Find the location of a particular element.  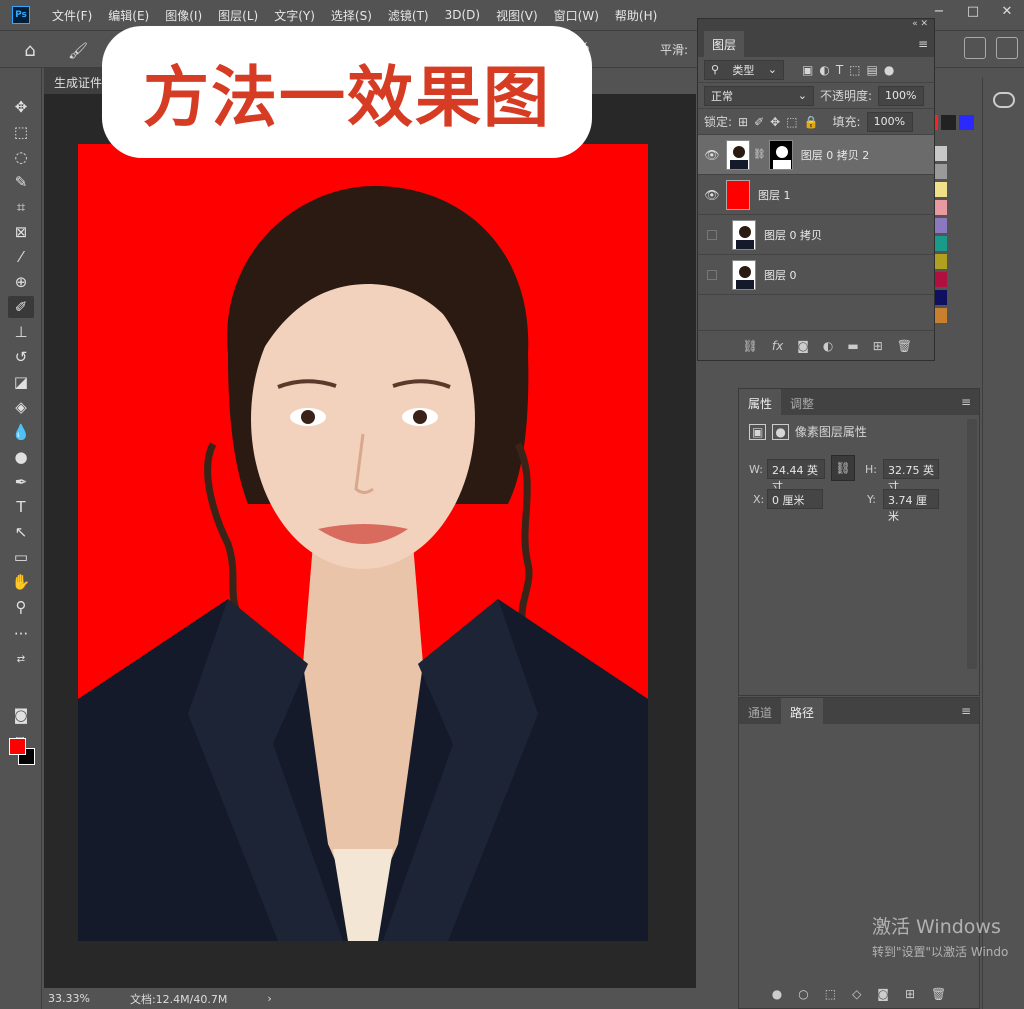

fx-icon: fx is located at coordinates (777, 346).